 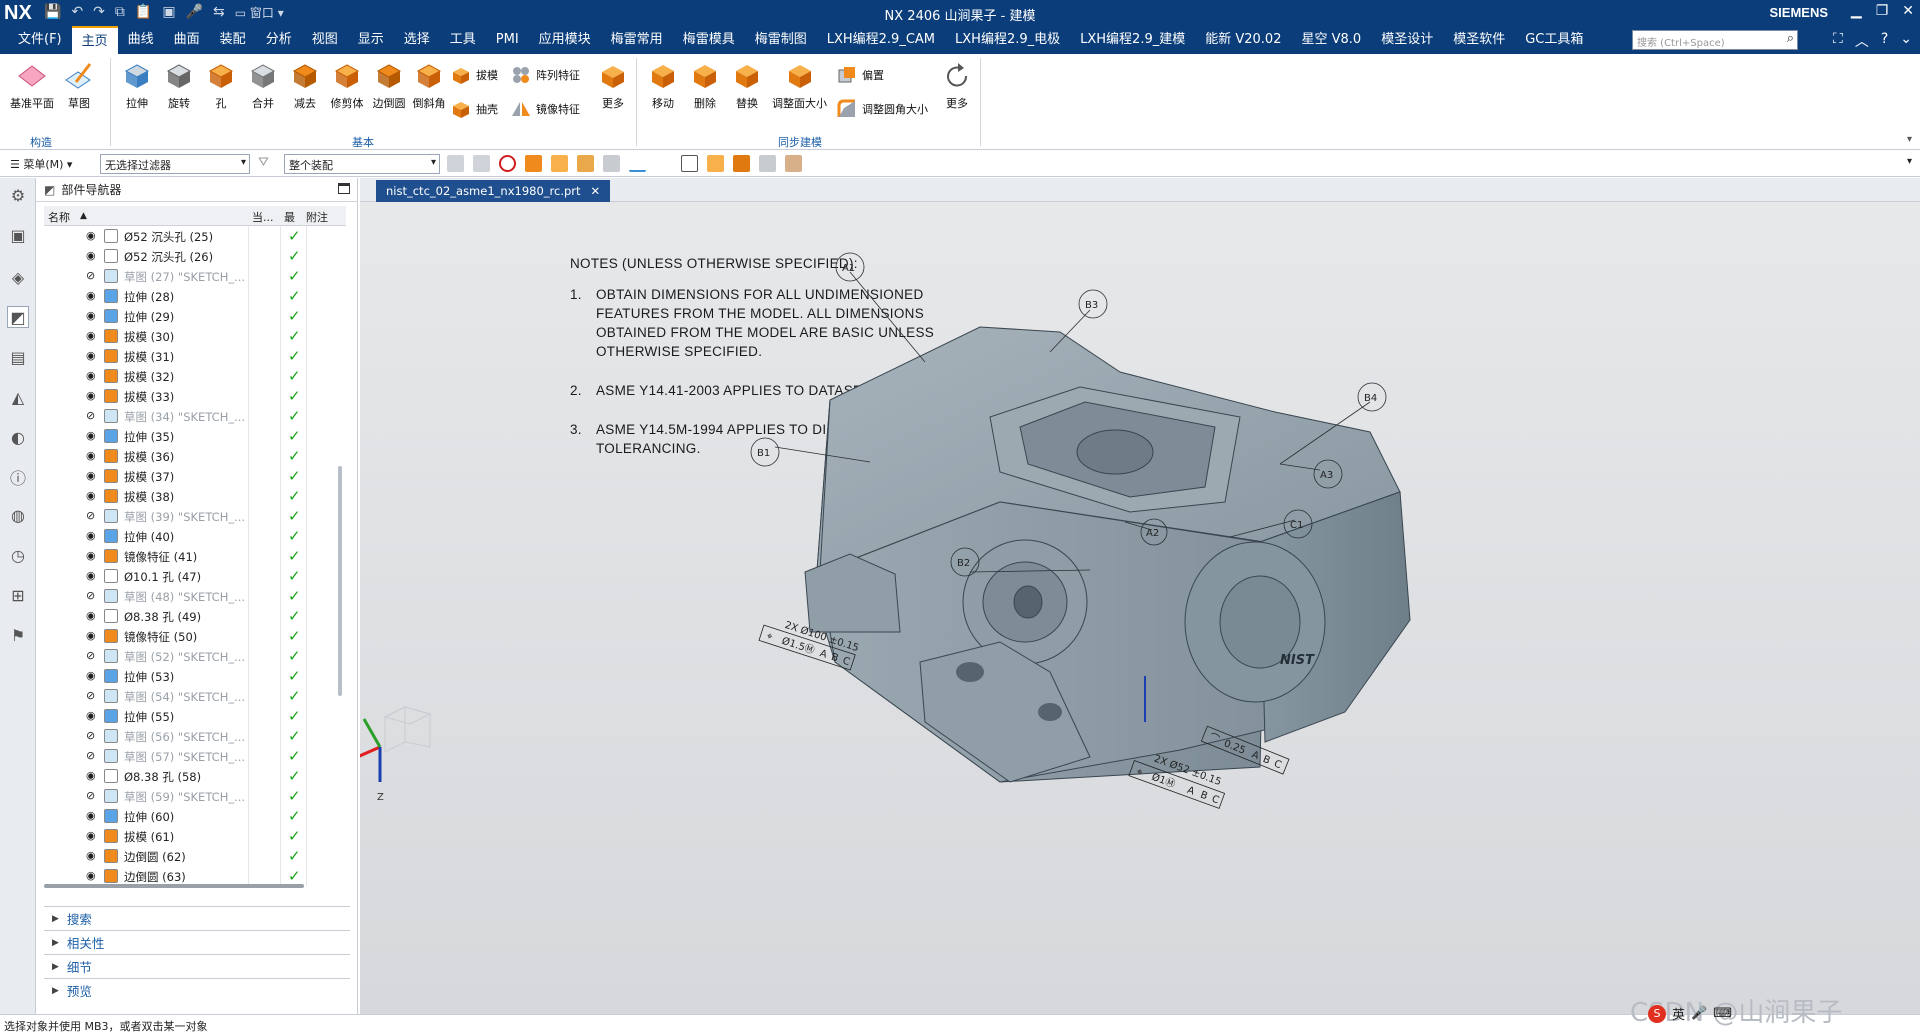 What do you see at coordinates (195, 616) in the screenshot?
I see `feature-row: ◉ Ø8.38 孔 (49) ✓` at bounding box center [195, 616].